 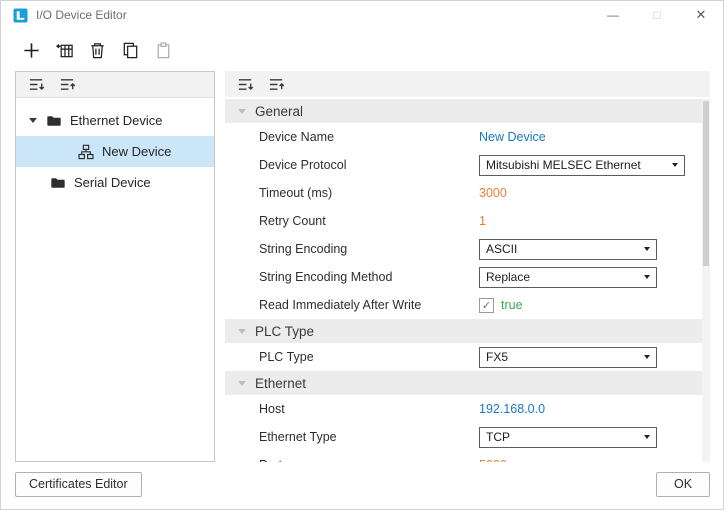 I want to click on section-title: General, so click(x=279, y=111).